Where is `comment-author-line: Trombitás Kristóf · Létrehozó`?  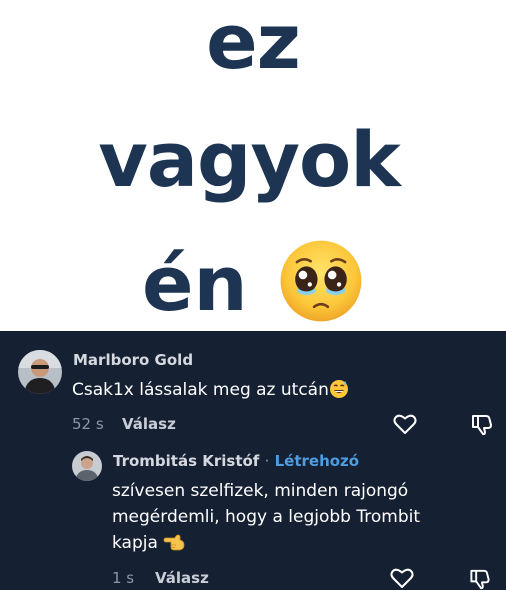 comment-author-line: Trombitás Kristóf · Létrehozó is located at coordinates (236, 461).